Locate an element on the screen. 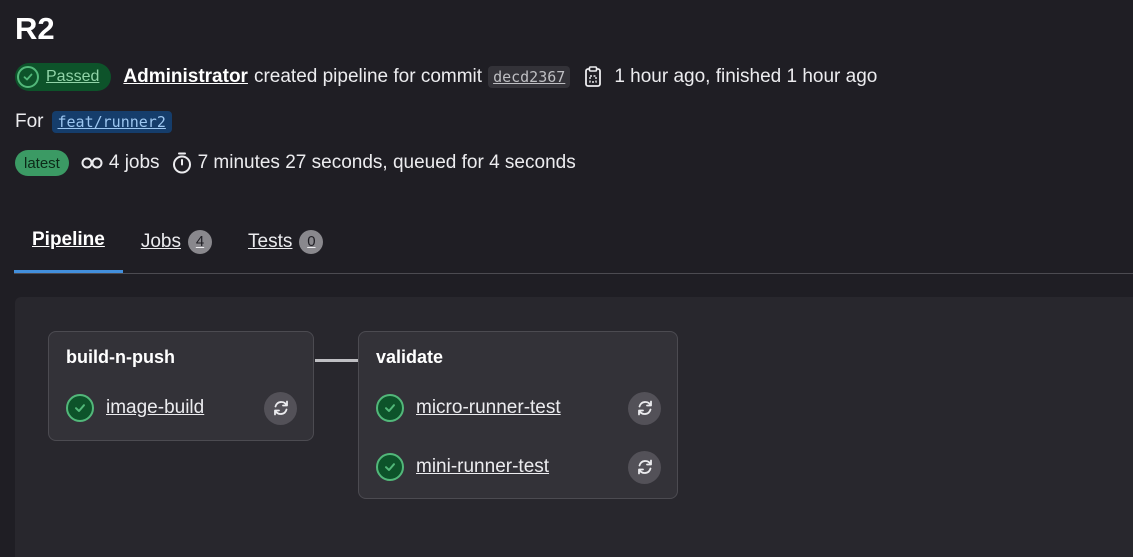 This screenshot has height=557, width=1133. job-micro-runner-test: micro-runner-test is located at coordinates (518, 408).